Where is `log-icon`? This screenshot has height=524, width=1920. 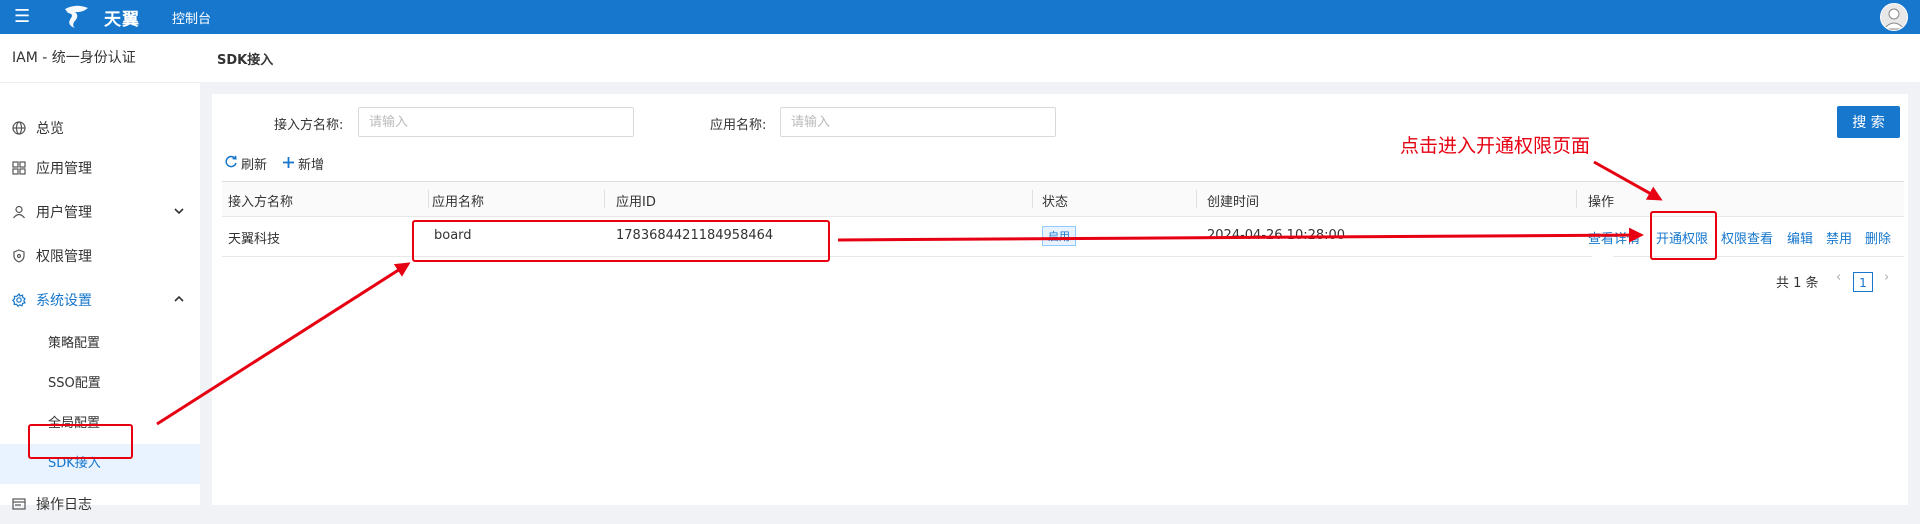
log-icon is located at coordinates (19, 504).